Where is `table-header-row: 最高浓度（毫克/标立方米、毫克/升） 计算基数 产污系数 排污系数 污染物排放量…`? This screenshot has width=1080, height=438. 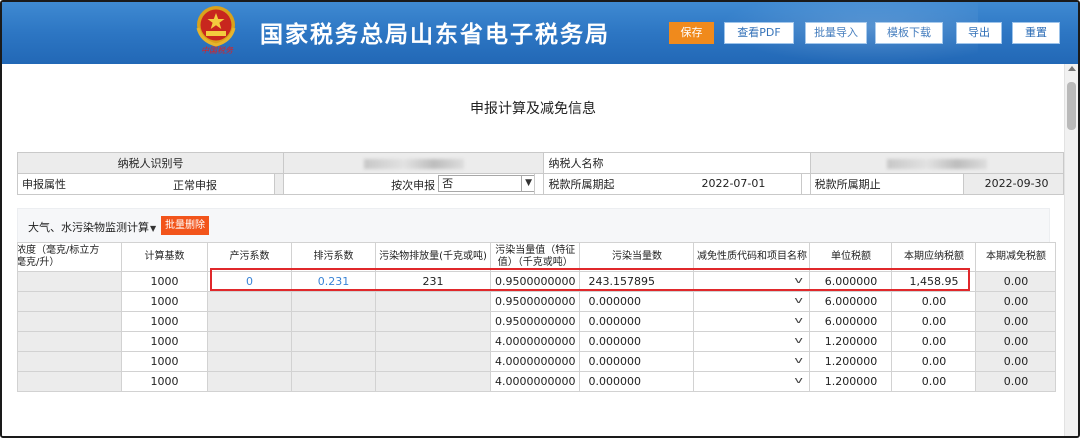 table-header-row: 最高浓度（毫克/标立方米、毫克/升） 计算基数 产污系数 排污系数 污染物排放量… is located at coordinates (537, 257).